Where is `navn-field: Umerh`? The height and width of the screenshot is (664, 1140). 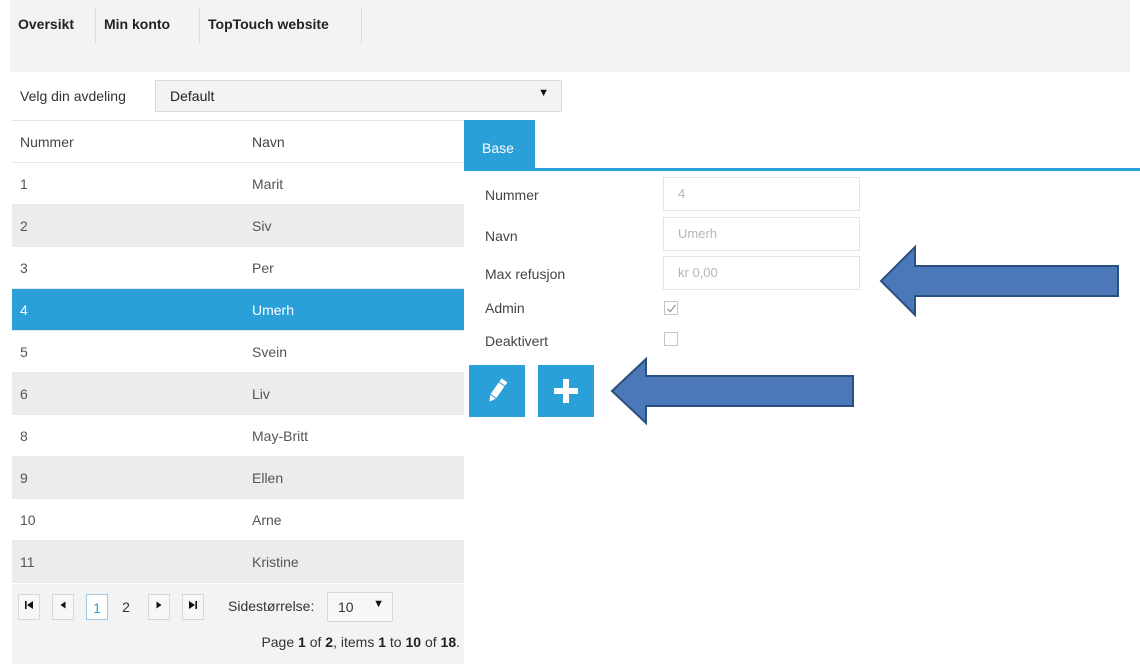
navn-field: Umerh is located at coordinates (761, 234).